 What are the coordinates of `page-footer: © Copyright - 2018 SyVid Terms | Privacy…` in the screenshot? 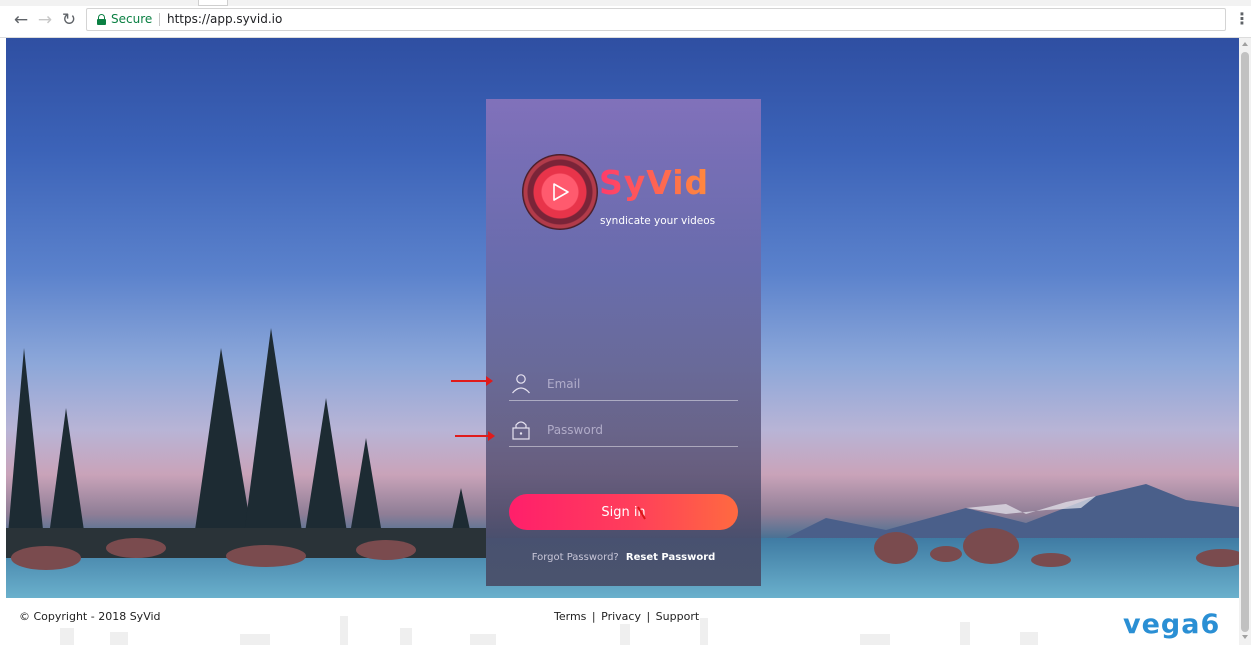 It's located at (619, 621).